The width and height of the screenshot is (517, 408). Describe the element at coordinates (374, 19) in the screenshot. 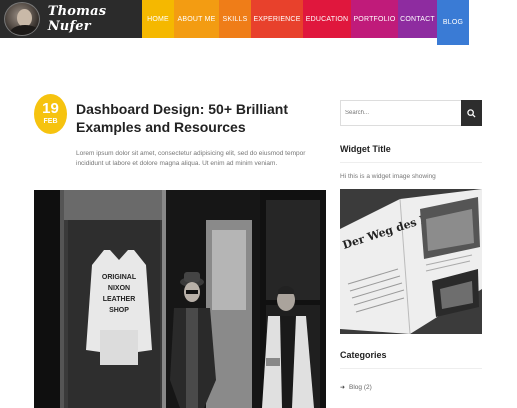

I see `nav-item-portfolio: PORTFOLIO` at that location.